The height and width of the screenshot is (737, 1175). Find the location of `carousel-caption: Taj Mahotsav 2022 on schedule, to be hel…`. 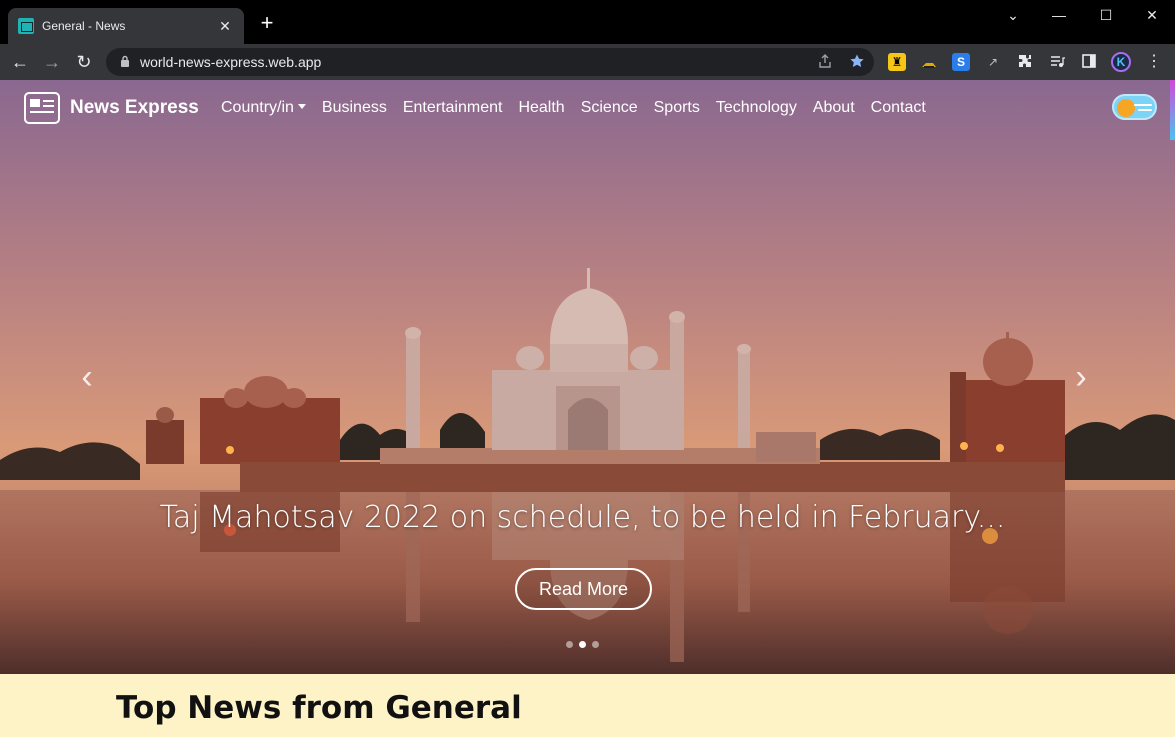

carousel-caption: Taj Mahotsav 2022 on schedule, to be hel… is located at coordinates (582, 517).